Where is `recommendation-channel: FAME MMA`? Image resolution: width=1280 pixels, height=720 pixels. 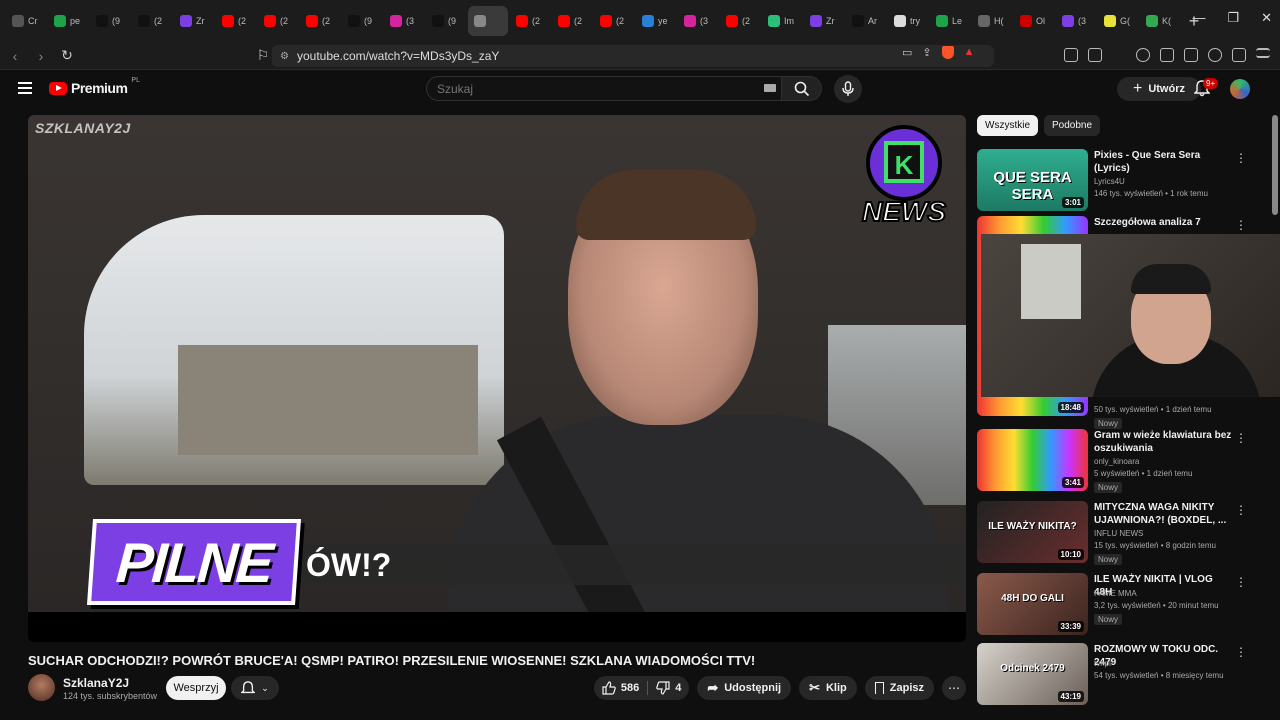
recommendation-channel: FAME MMA is located at coordinates (1115, 594).